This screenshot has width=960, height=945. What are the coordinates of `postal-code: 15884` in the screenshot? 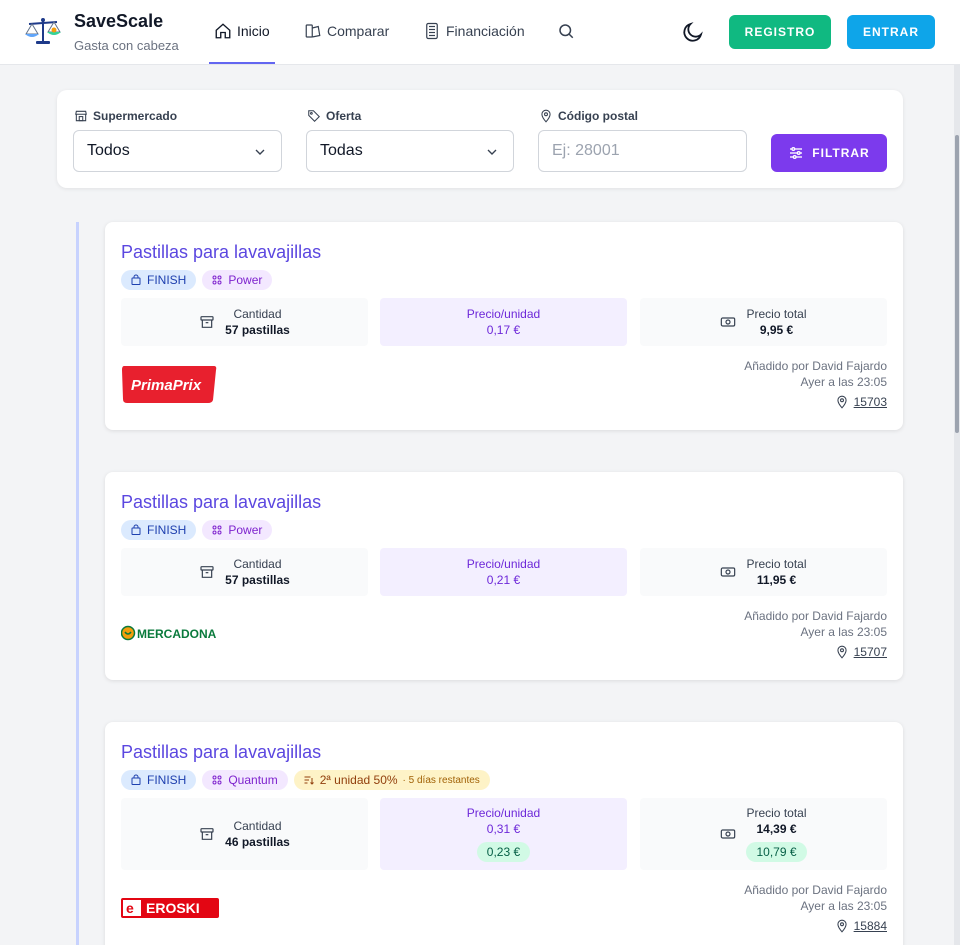 It's located at (815, 926).